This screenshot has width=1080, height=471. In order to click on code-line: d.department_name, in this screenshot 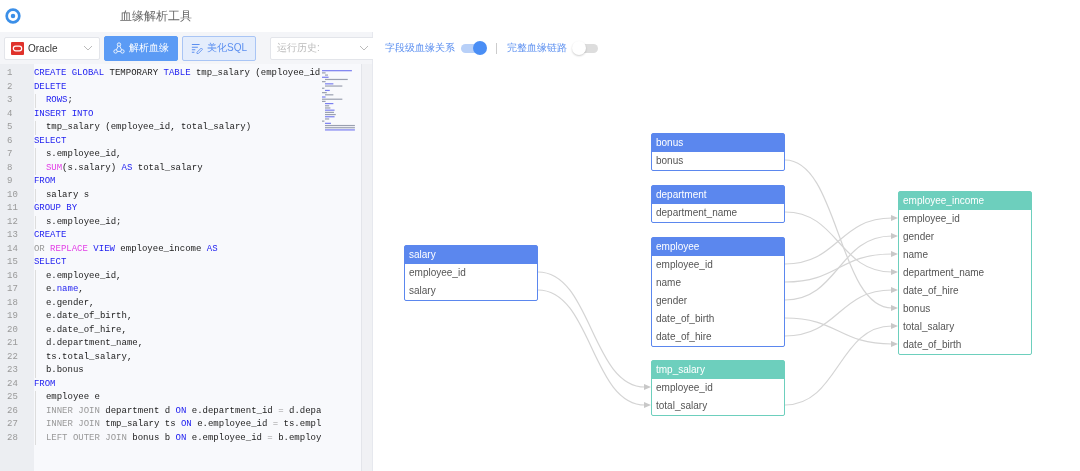, I will do `click(89, 344)`.